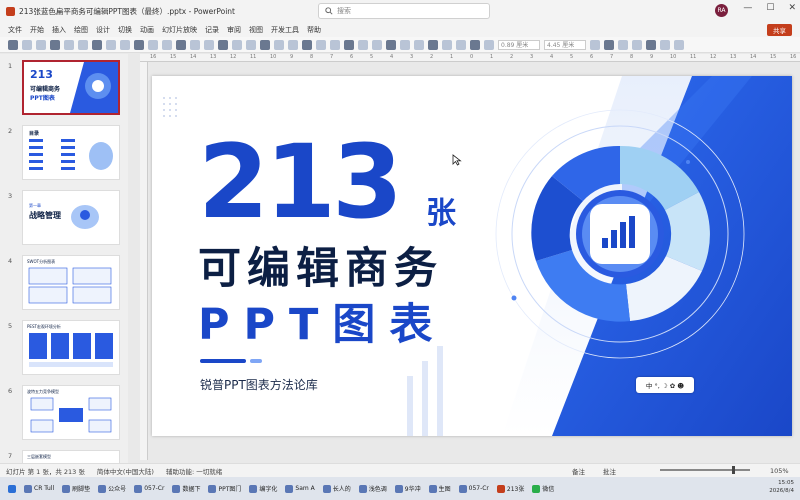  What do you see at coordinates (125, 471) in the screenshot?
I see `language-indicator: 简体中文(中国大陆)` at bounding box center [125, 471].